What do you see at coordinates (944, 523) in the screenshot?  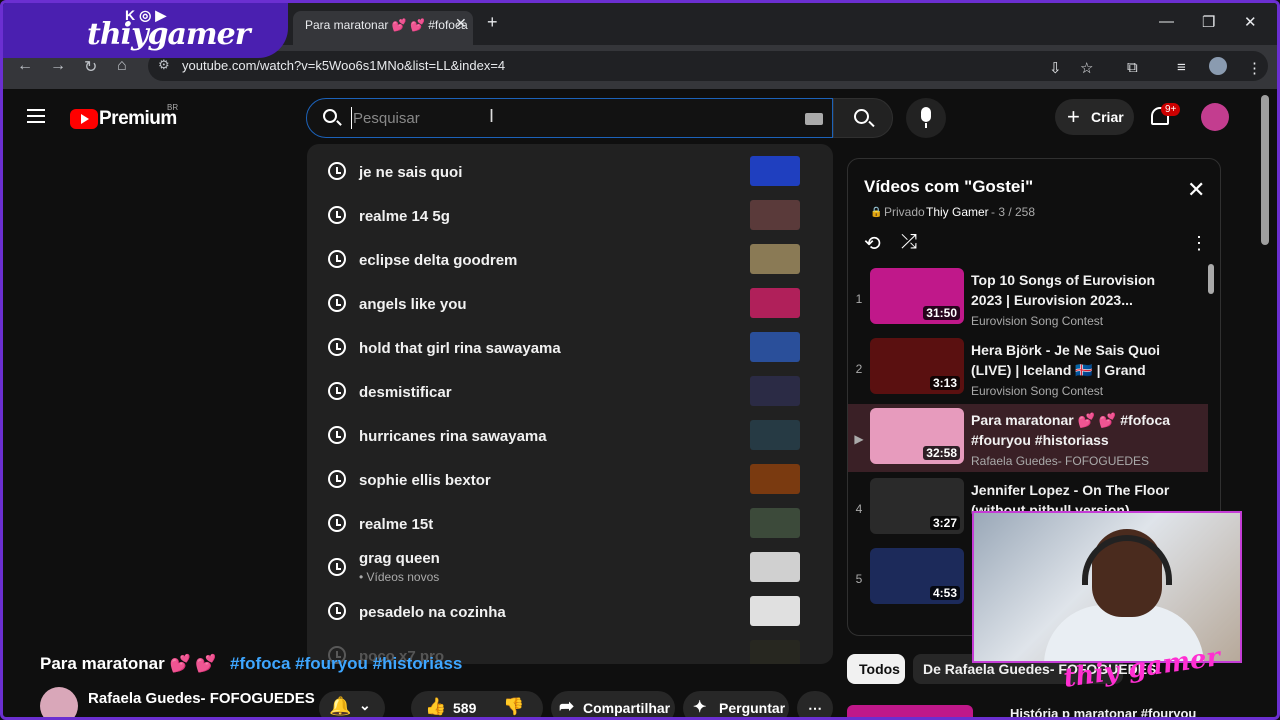 I see `duration-badge: 3:27` at bounding box center [944, 523].